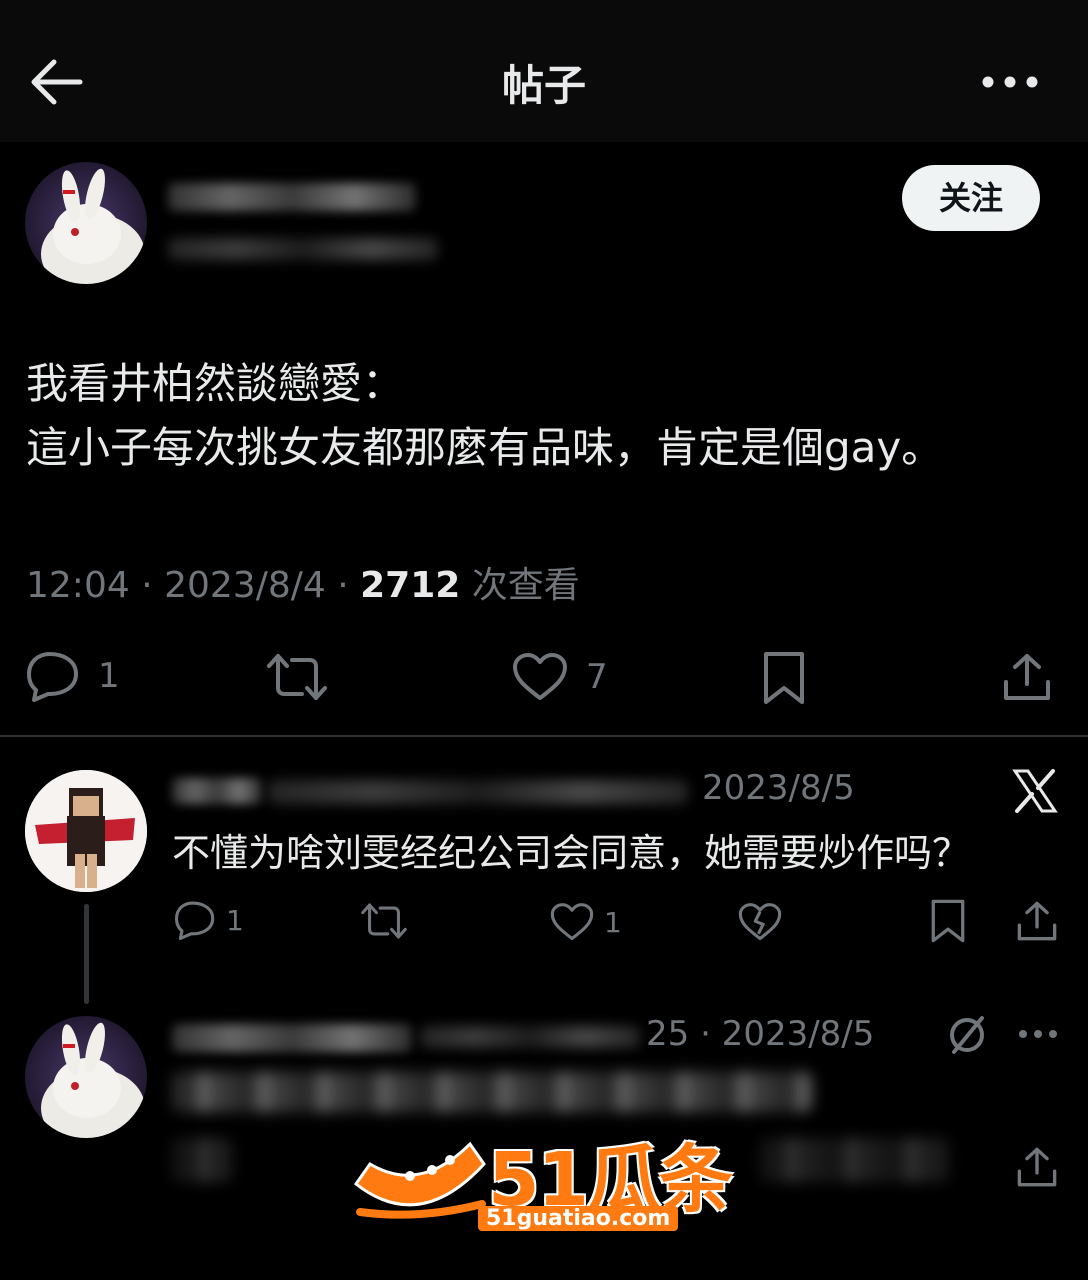 This screenshot has width=1088, height=1280. I want to click on reply-count: 1, so click(109, 676).